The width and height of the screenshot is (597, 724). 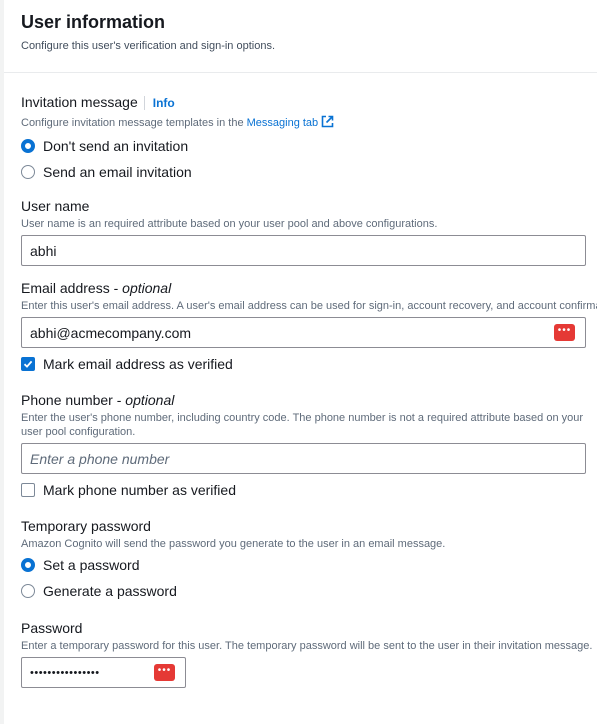 What do you see at coordinates (67, 400) in the screenshot?
I see `phone-label: Phone number` at bounding box center [67, 400].